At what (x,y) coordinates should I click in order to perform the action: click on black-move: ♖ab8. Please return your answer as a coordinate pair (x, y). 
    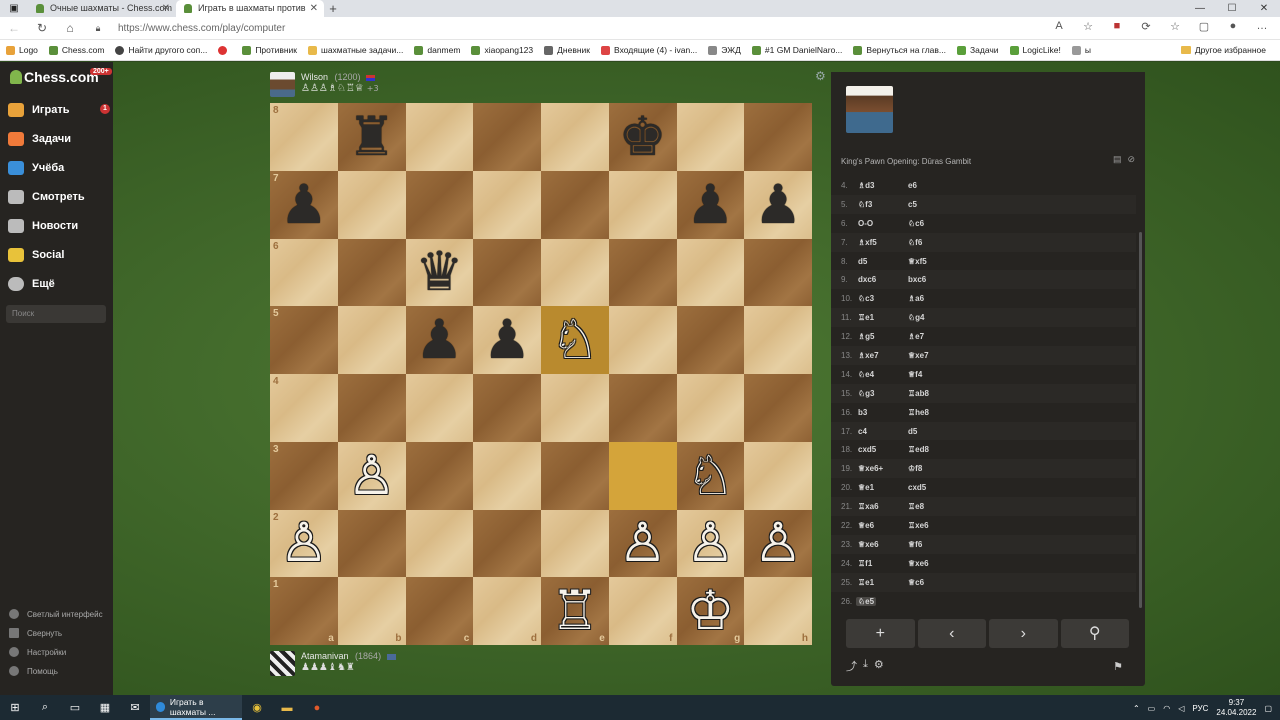
    Looking at the image, I should click on (918, 393).